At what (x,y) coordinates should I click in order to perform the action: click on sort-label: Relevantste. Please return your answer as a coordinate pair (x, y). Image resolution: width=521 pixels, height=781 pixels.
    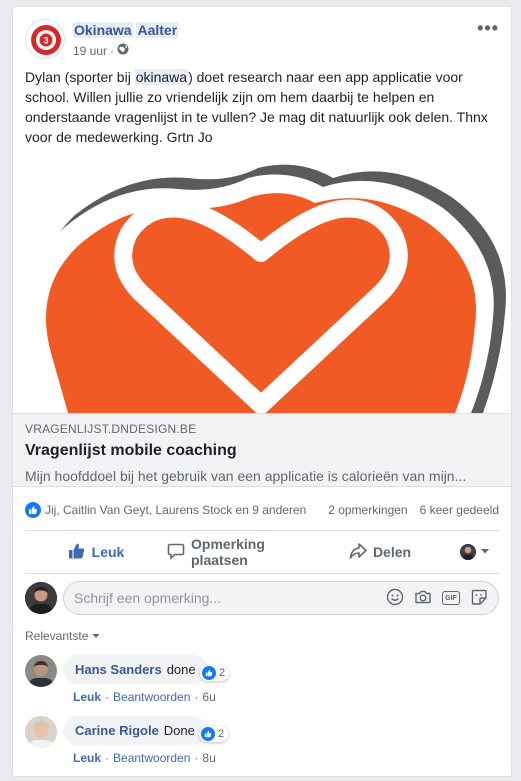
    Looking at the image, I should click on (57, 636).